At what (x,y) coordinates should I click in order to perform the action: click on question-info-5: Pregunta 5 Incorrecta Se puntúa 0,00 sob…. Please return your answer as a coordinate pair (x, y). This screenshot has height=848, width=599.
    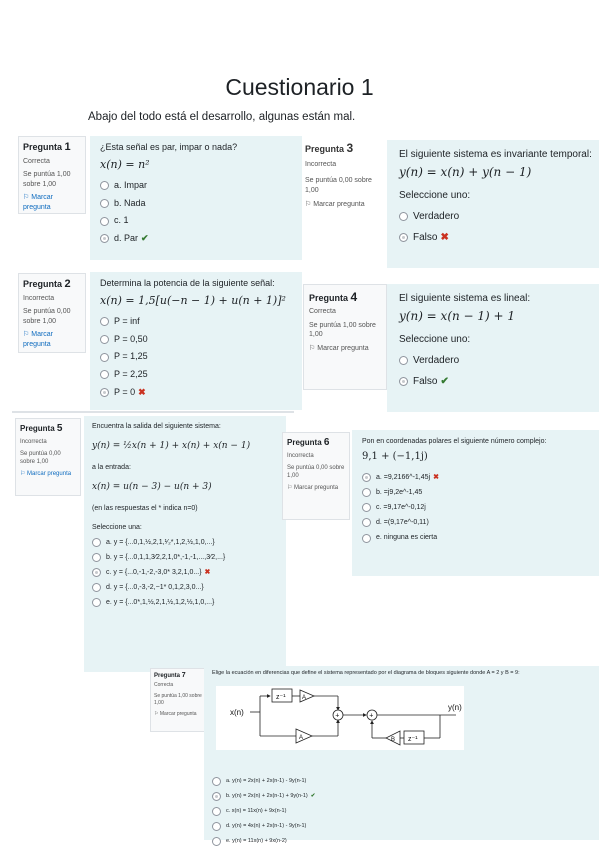
    Looking at the image, I should click on (48, 457).